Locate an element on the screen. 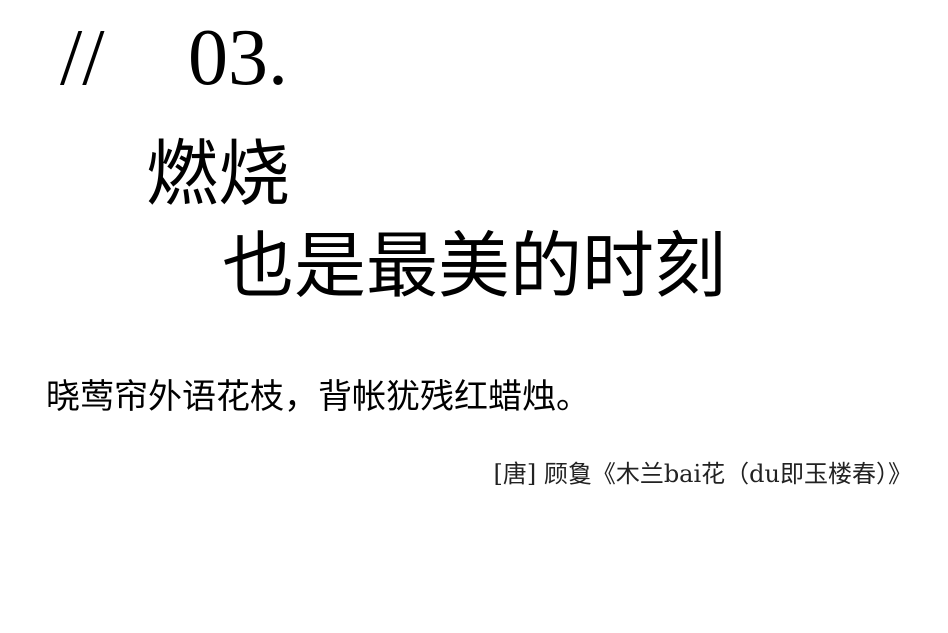  poem-verse: 晓莺帘外语花枝，背帐犹残红蜡烛。 is located at coordinates (318, 397).